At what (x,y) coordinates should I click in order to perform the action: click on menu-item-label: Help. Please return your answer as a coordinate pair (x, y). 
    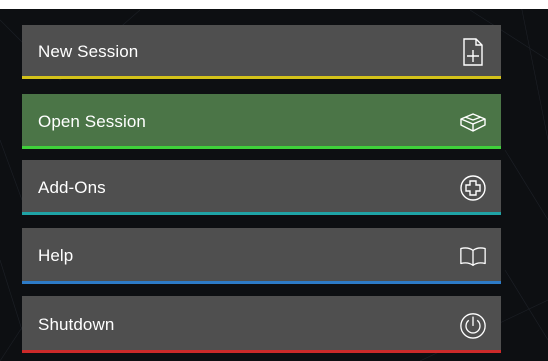
    Looking at the image, I should click on (56, 255).